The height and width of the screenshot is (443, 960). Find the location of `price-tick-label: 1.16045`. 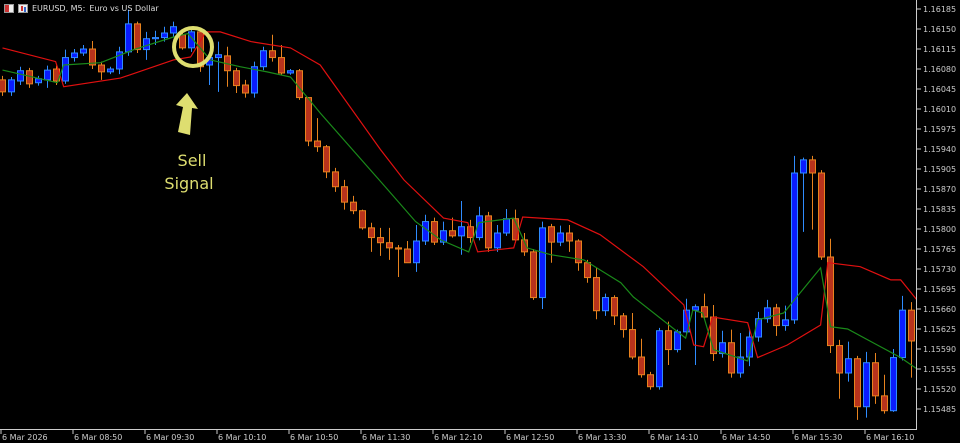

price-tick-label: 1.16045 is located at coordinates (939, 89).